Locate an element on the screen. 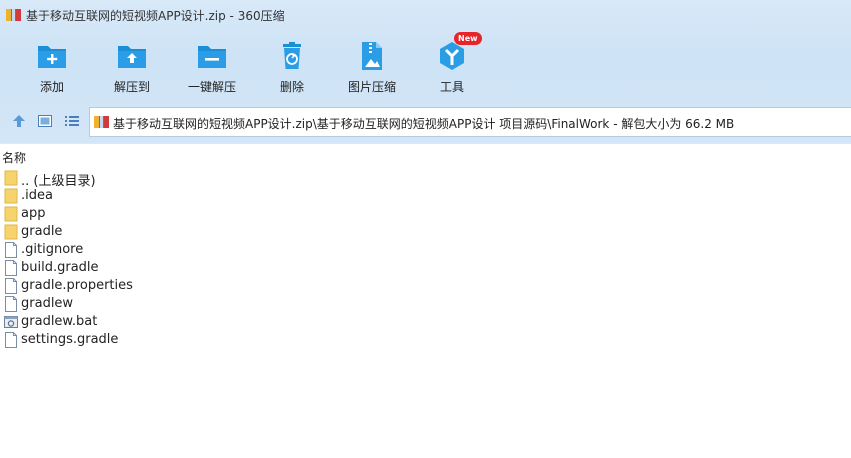  batch-file-icon is located at coordinates (11, 322).